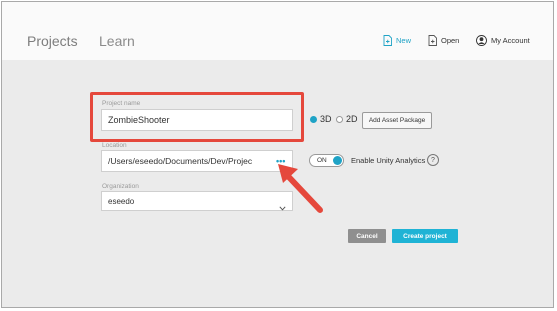  What do you see at coordinates (510, 40) in the screenshot?
I see `account-label: My Account` at bounding box center [510, 40].